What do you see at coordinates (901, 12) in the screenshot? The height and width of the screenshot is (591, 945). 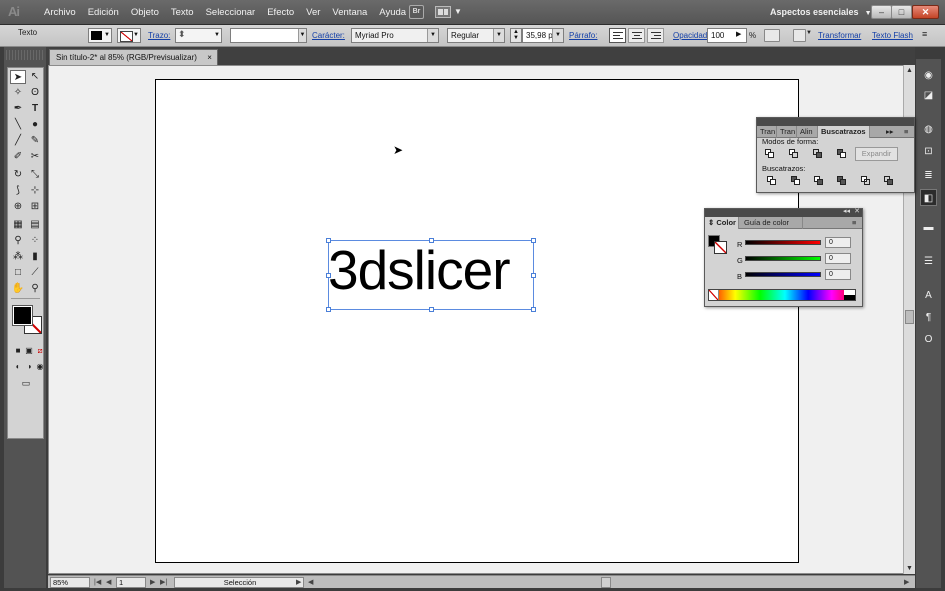 I see `maximize-button: □` at bounding box center [901, 12].